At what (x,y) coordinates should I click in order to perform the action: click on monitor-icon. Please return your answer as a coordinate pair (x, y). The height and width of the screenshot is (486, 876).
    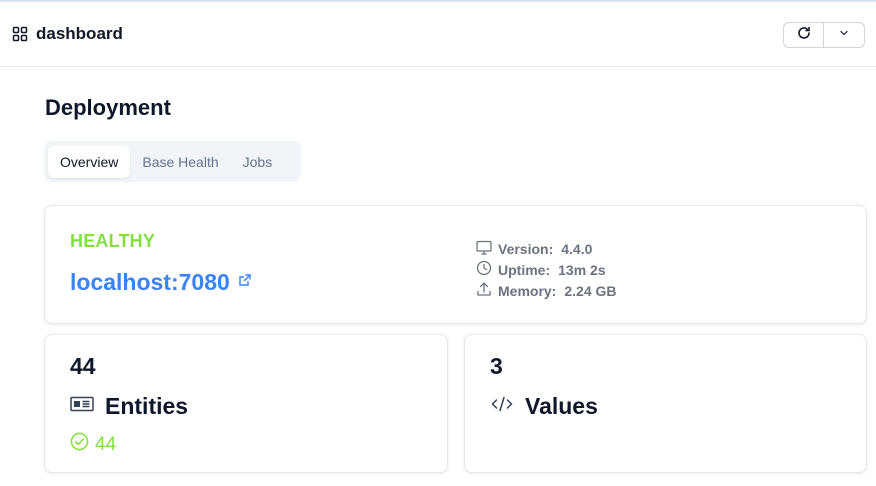
    Looking at the image, I should click on (487, 249).